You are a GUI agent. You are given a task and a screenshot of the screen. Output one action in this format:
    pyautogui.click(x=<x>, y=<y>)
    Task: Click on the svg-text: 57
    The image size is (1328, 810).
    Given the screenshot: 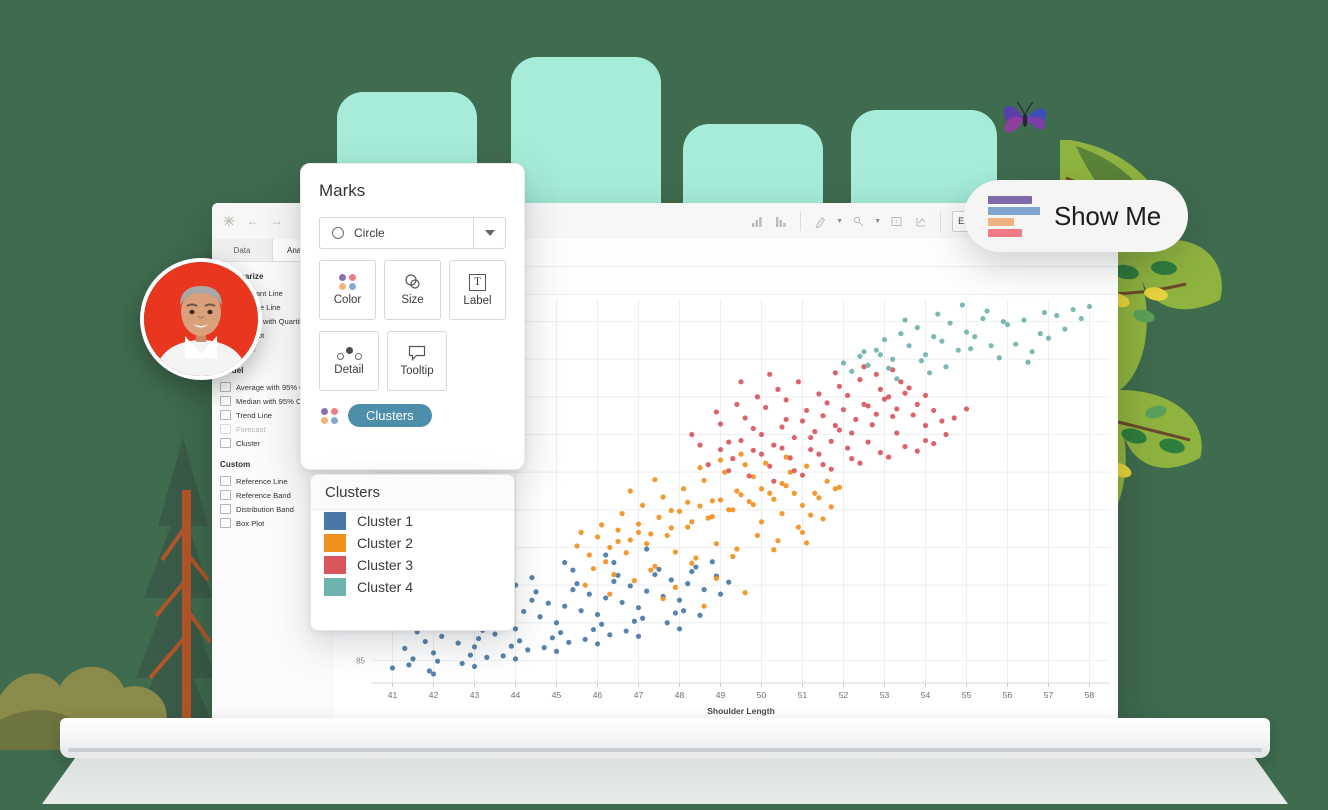 What is the action you would take?
    pyautogui.click(x=1049, y=695)
    